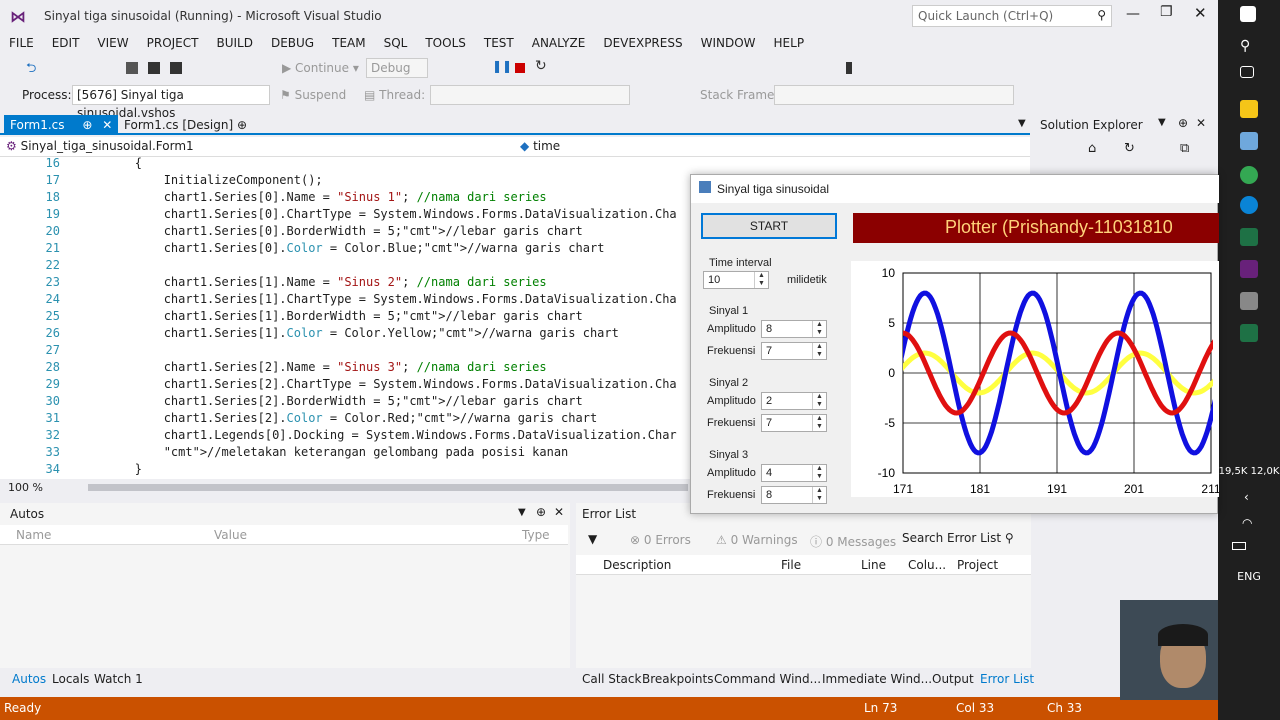 The width and height of the screenshot is (1280, 720). What do you see at coordinates (728, 43) in the screenshot?
I see `menu-window: WINDOW` at bounding box center [728, 43].